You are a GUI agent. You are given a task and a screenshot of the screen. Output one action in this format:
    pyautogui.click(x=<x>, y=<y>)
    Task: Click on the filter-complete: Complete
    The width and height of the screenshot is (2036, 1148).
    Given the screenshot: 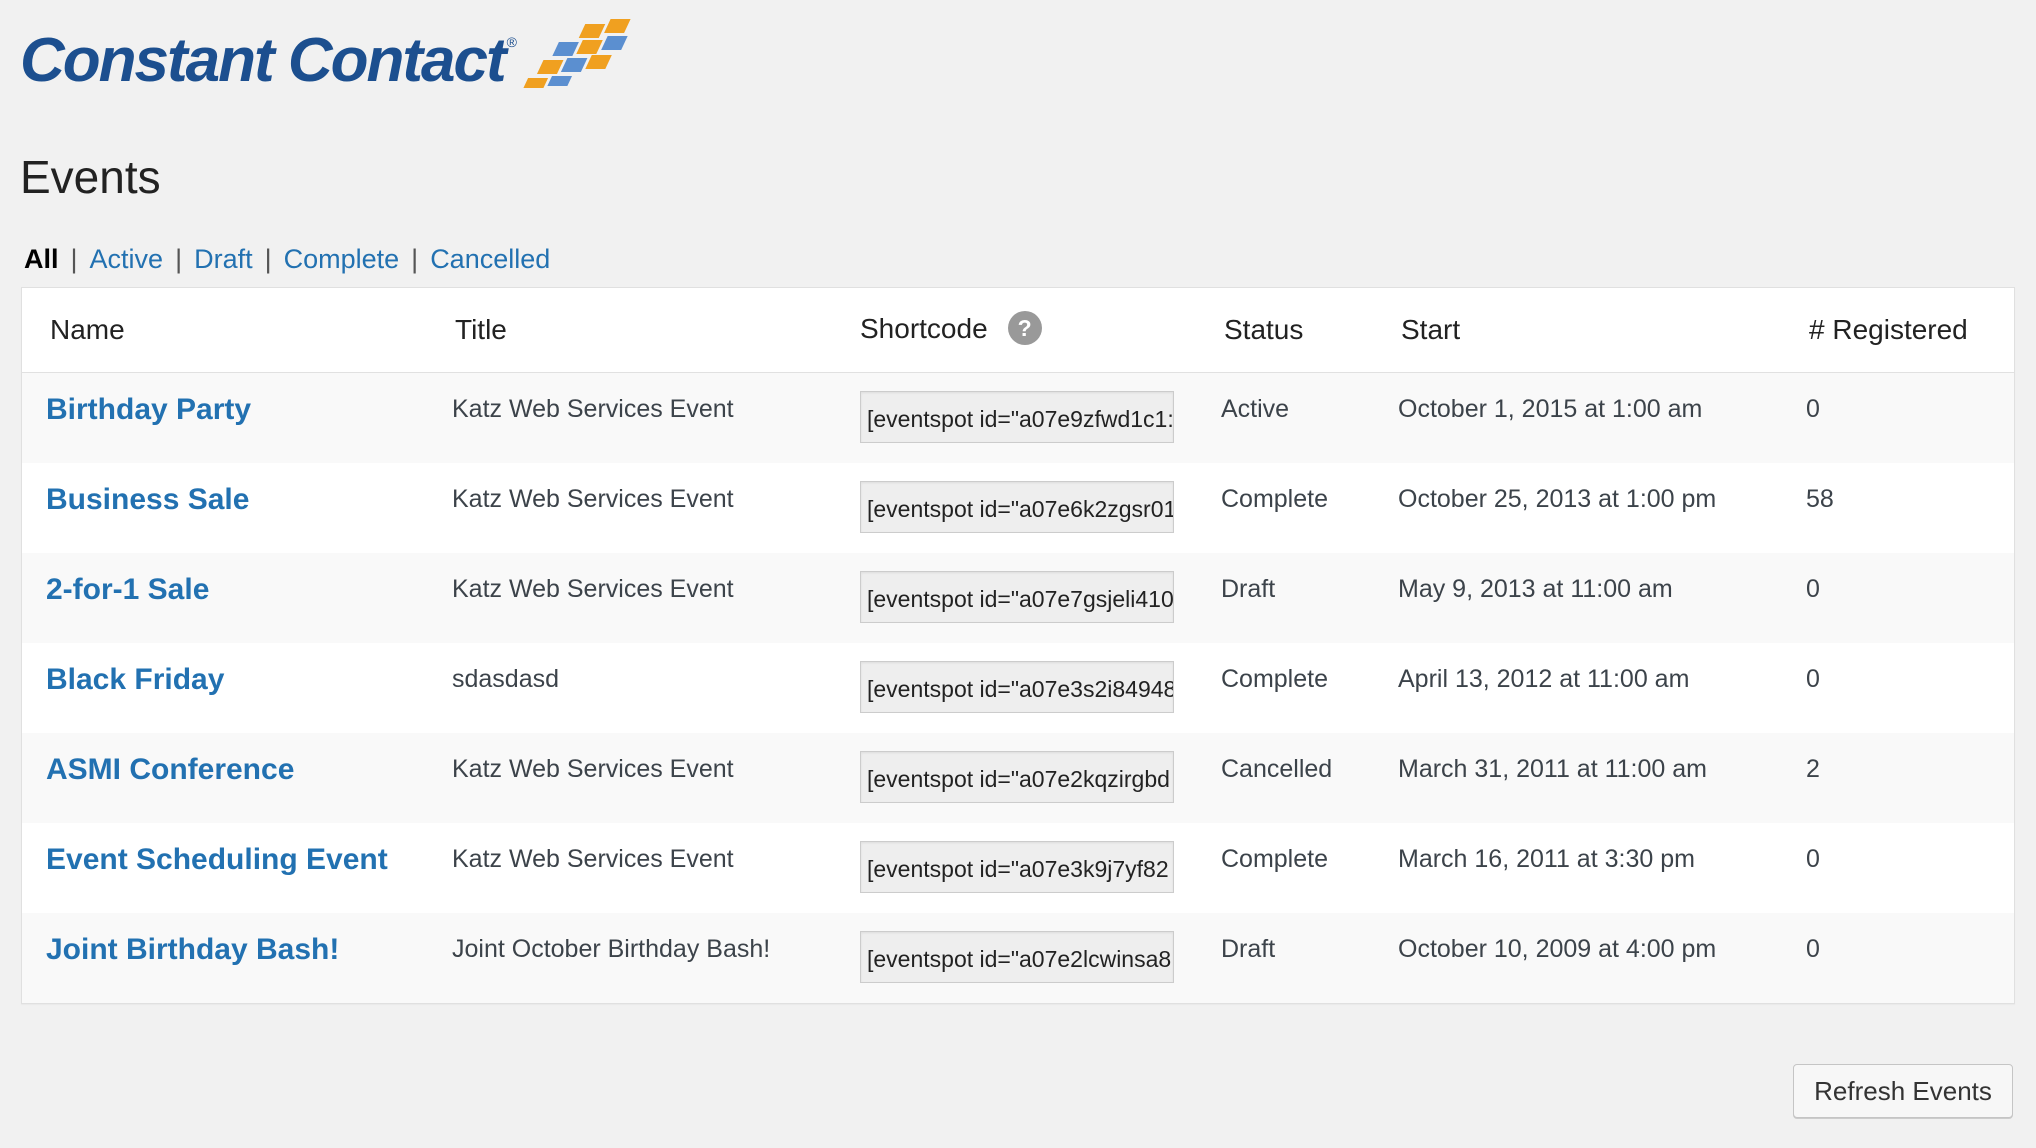 What is the action you would take?
    pyautogui.click(x=342, y=259)
    